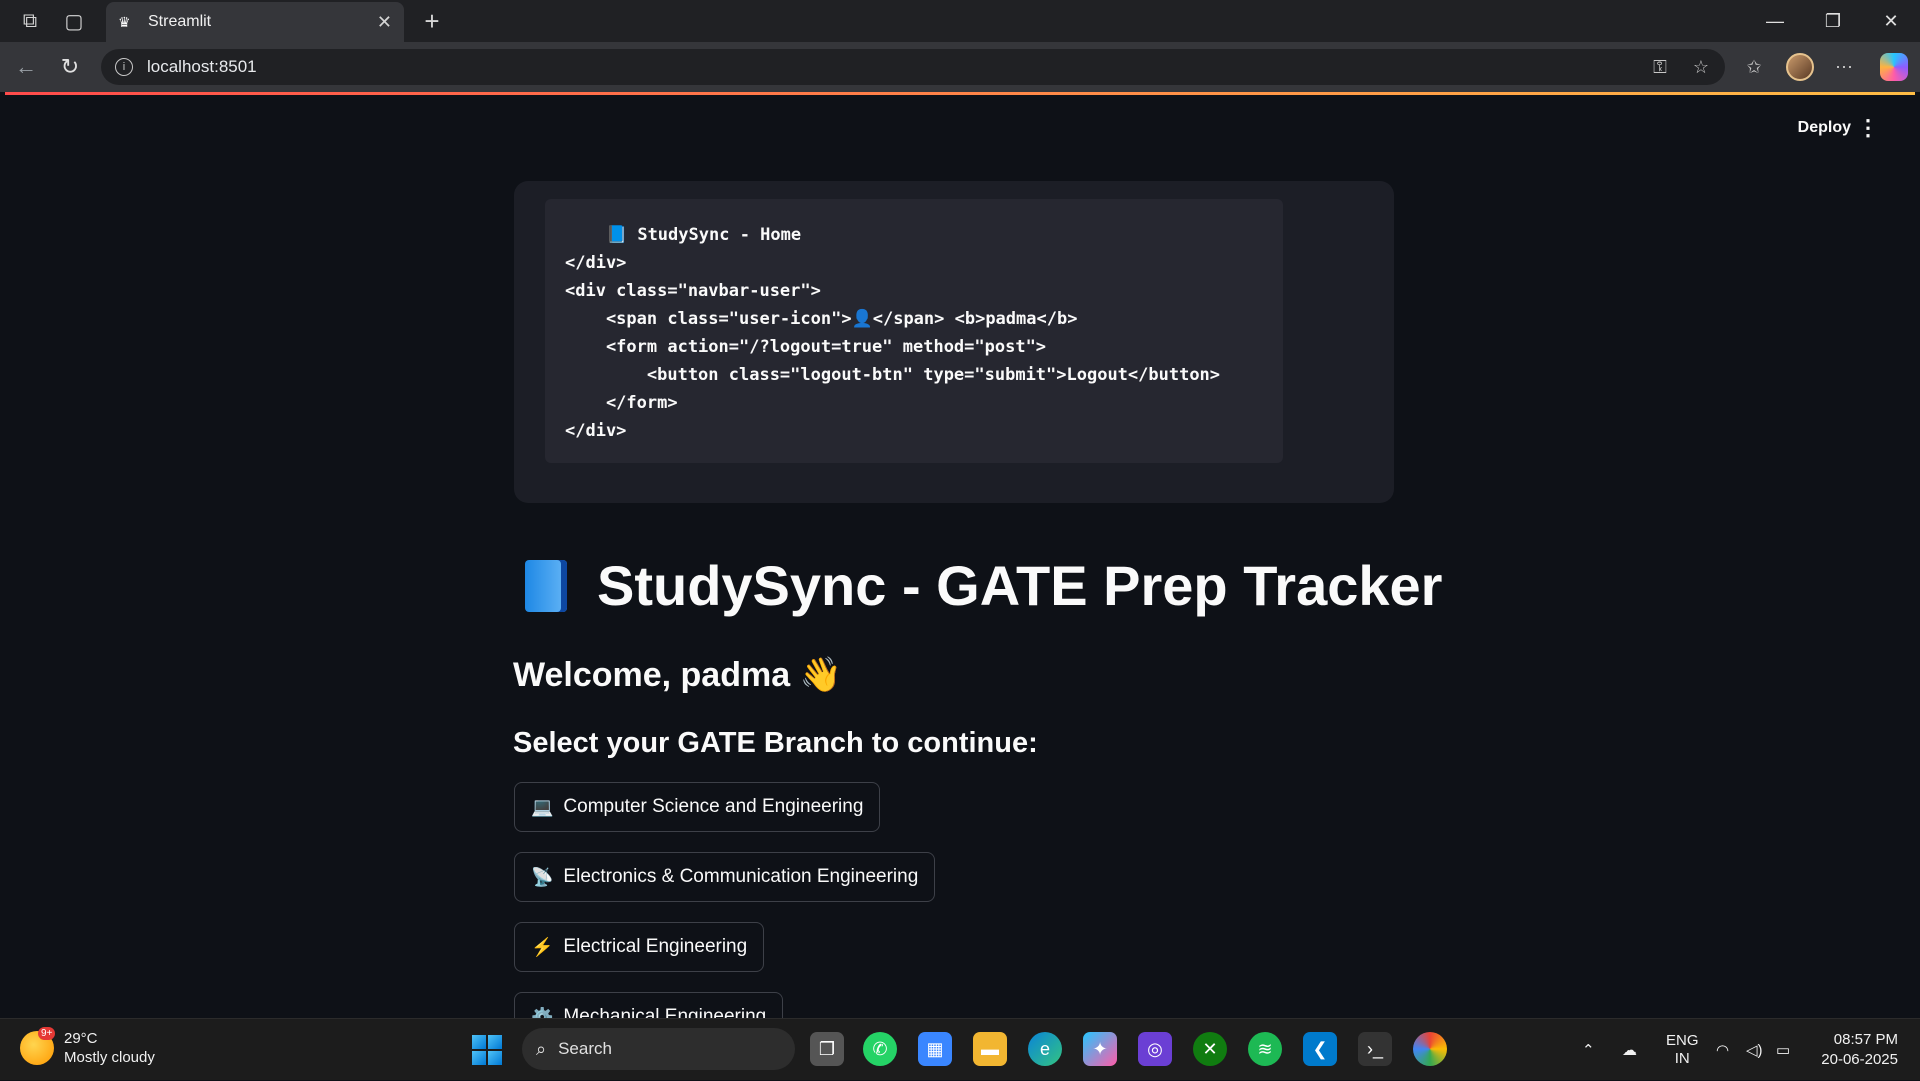 The width and height of the screenshot is (1920, 1081). I want to click on close-window-icon: ✕, so click(1891, 21).